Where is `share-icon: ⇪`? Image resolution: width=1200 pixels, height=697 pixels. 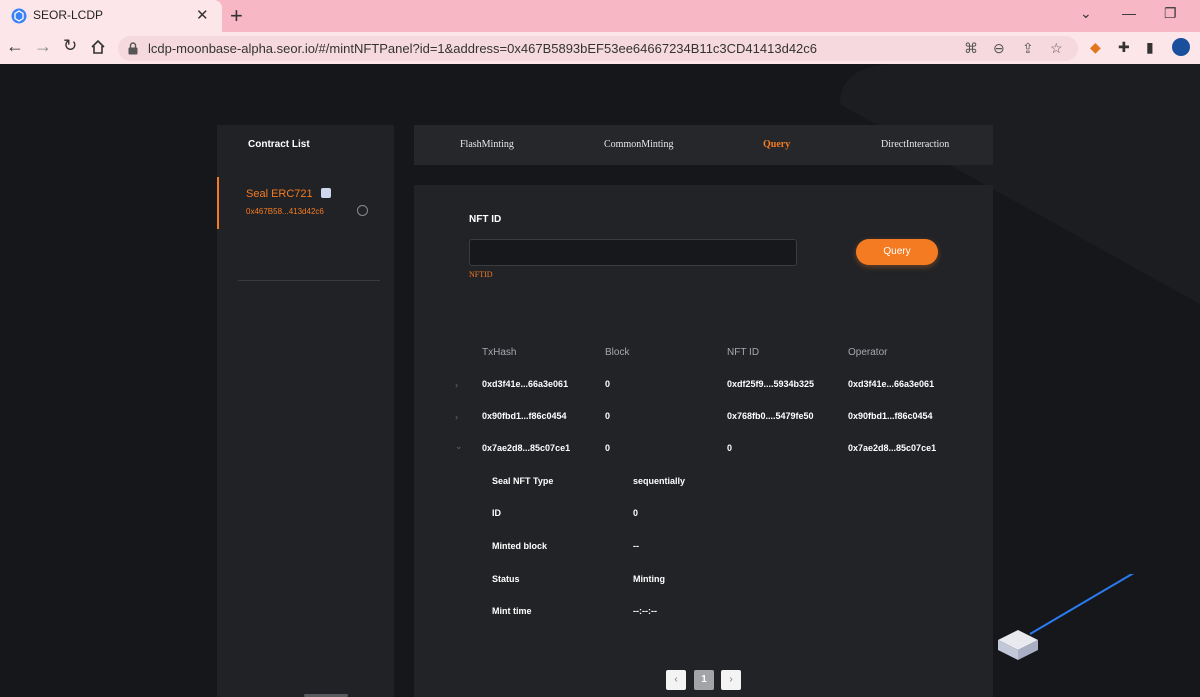
share-icon: ⇪ is located at coordinates (1028, 48).